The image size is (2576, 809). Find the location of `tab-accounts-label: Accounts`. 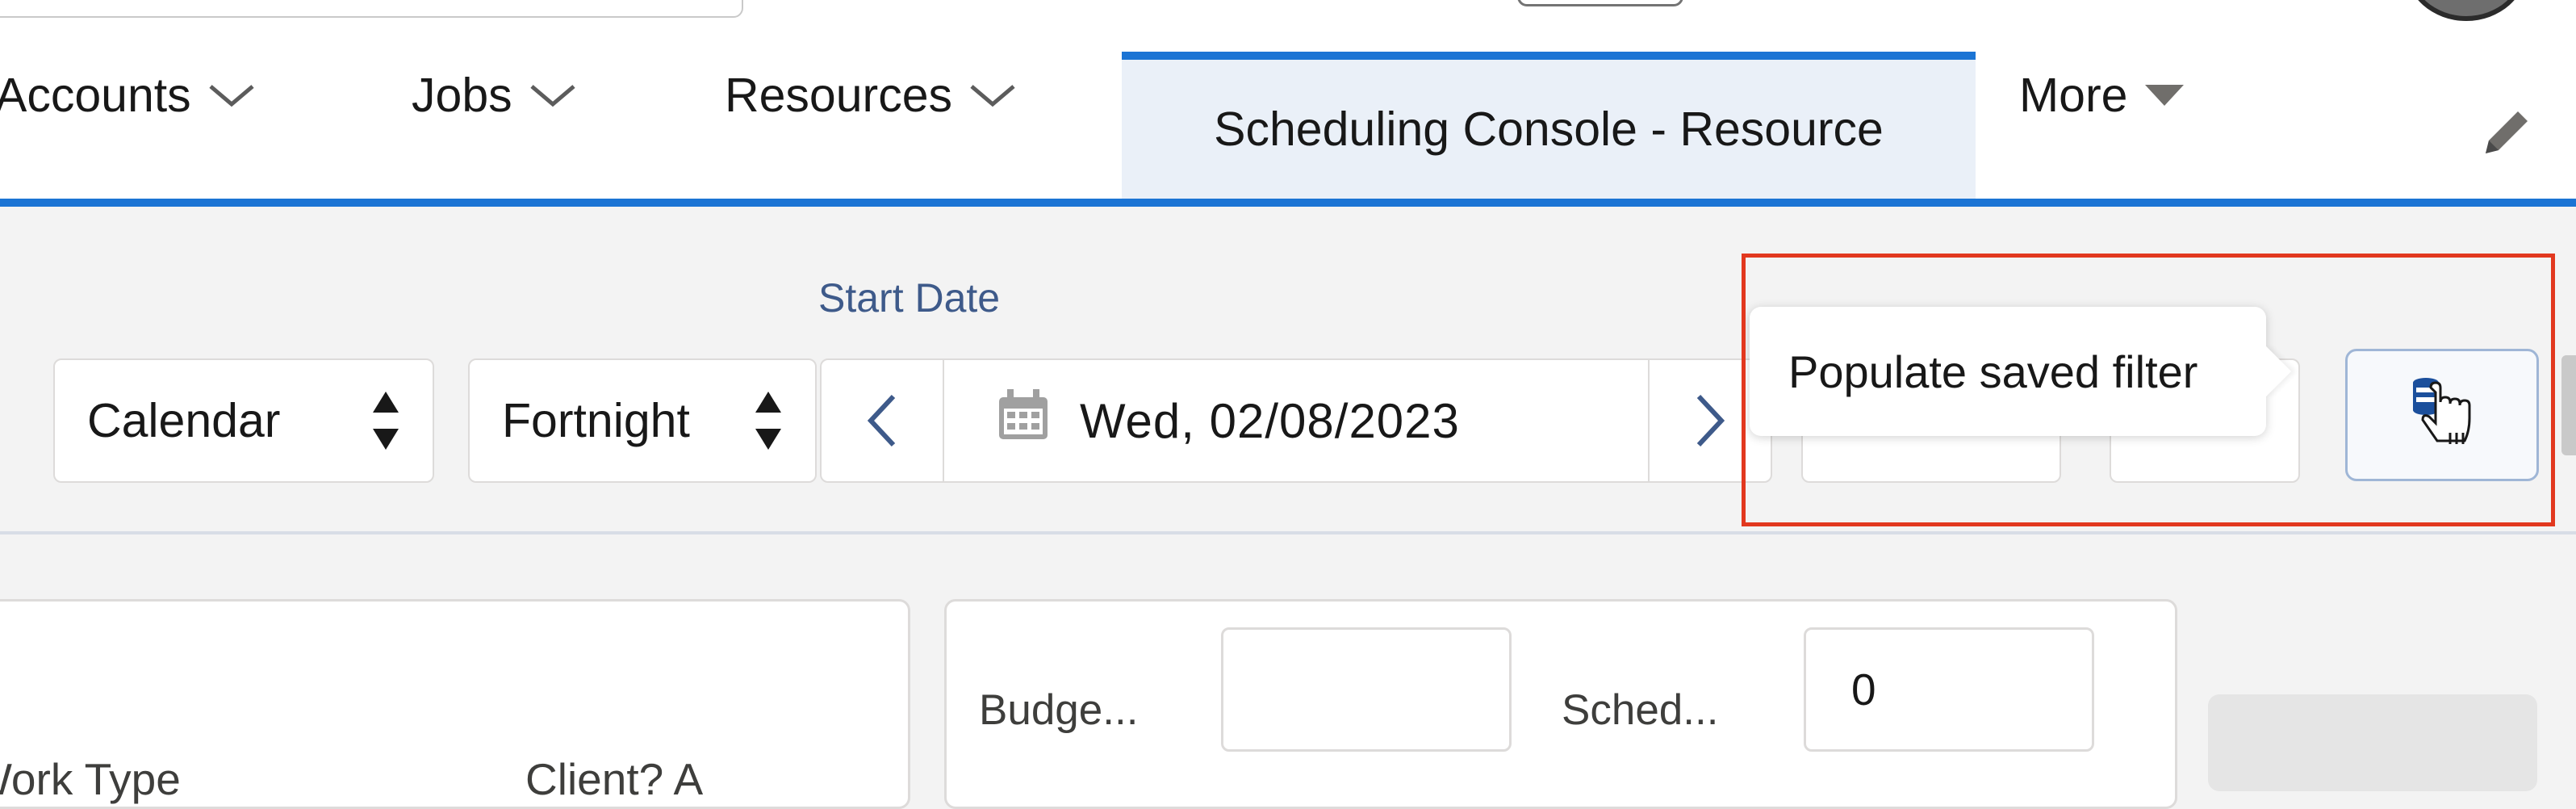

tab-accounts-label: Accounts is located at coordinates (95, 95).